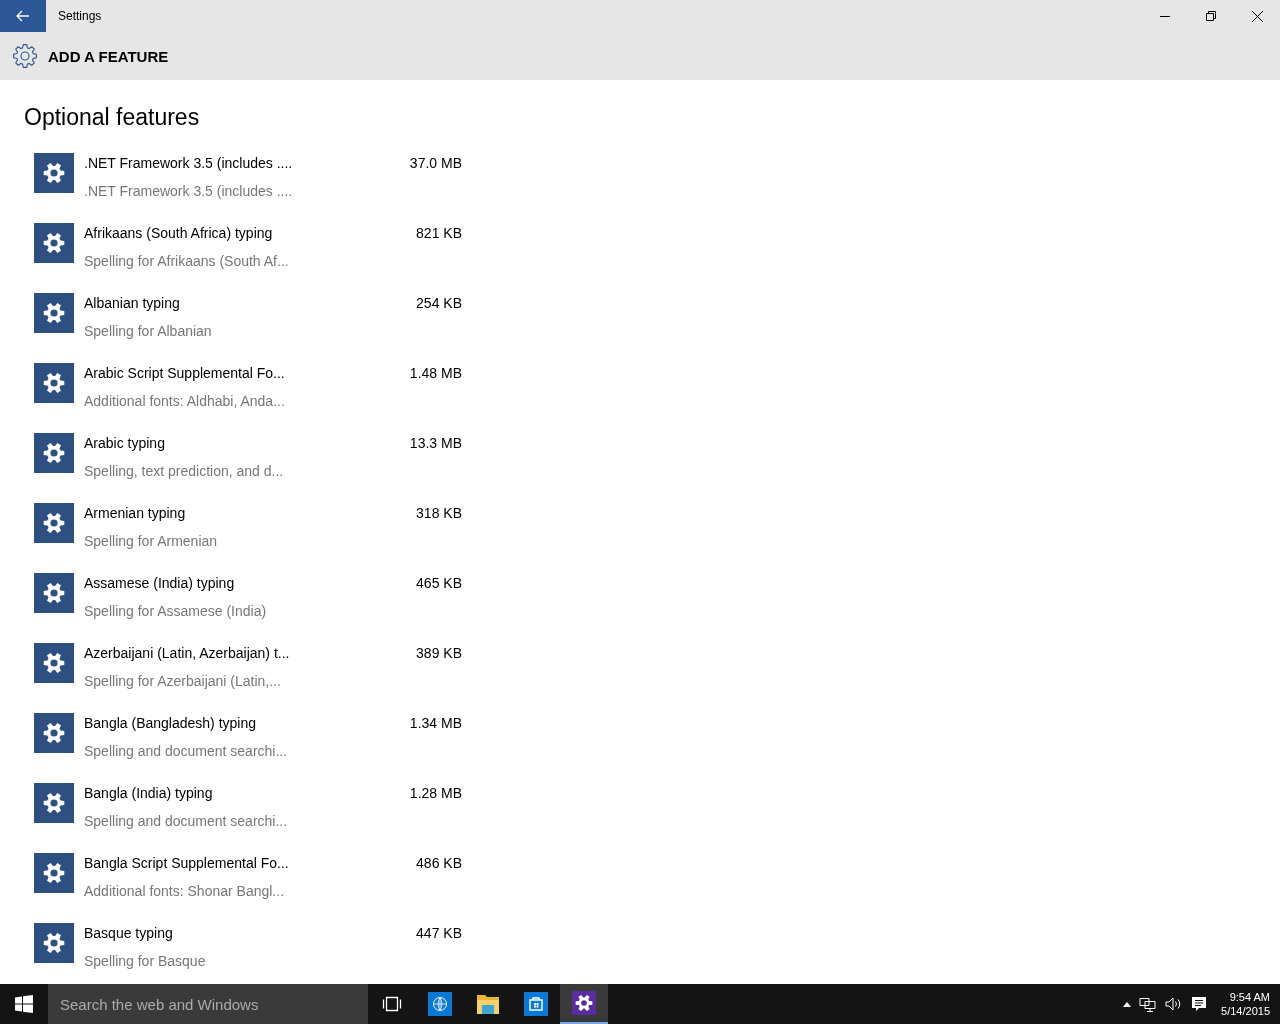 This screenshot has width=1280, height=1024. Describe the element at coordinates (80, 16) in the screenshot. I see `window-title: Settings` at that location.